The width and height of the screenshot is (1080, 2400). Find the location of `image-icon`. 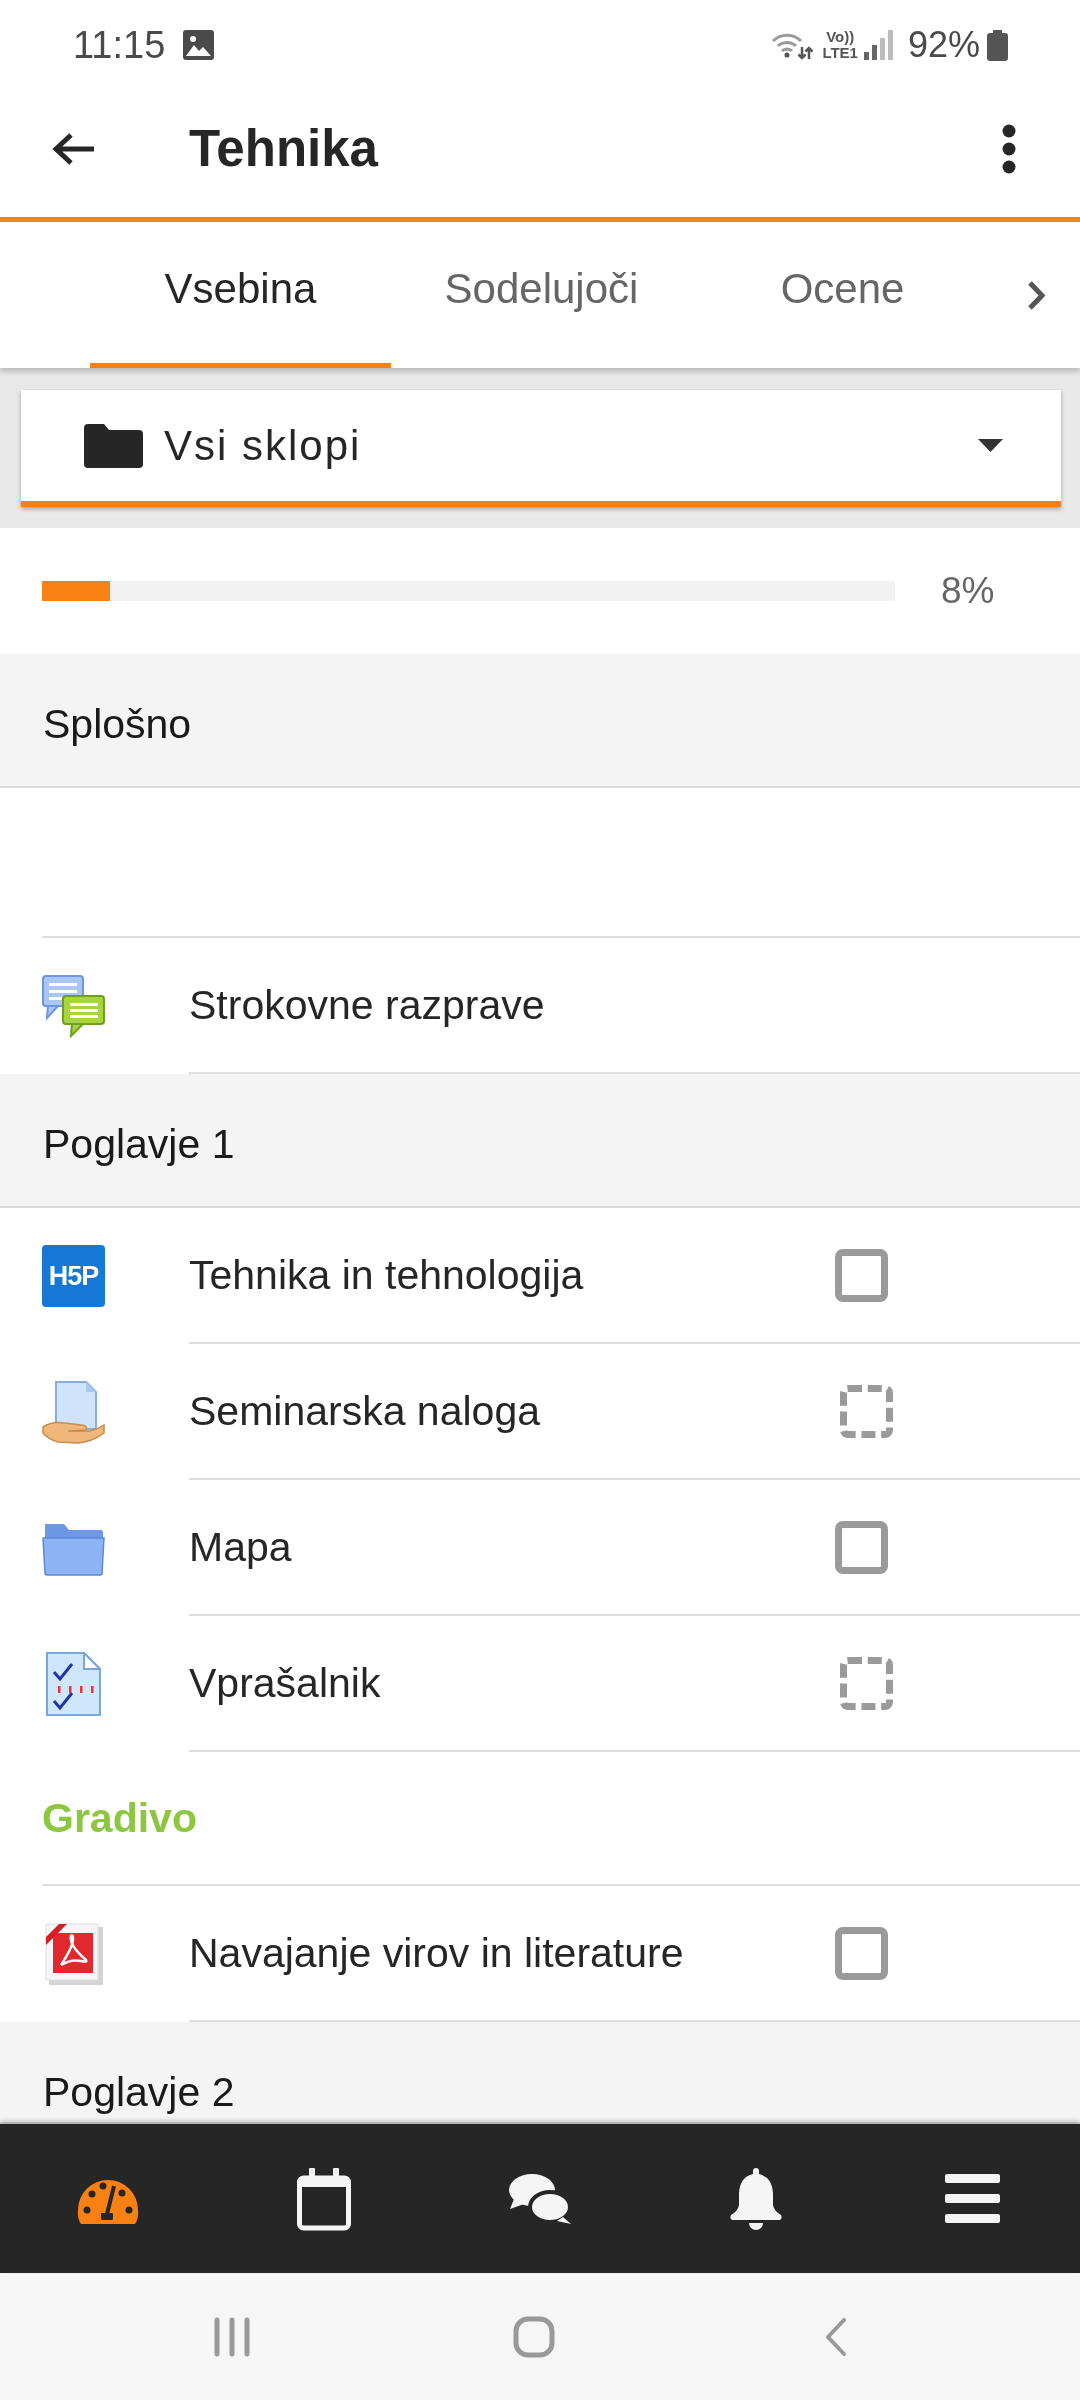

image-icon is located at coordinates (199, 45).